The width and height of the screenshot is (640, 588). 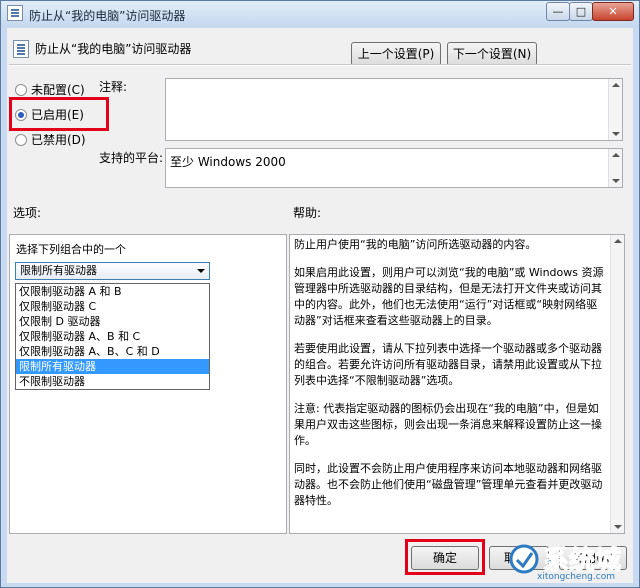 What do you see at coordinates (112, 366) in the screenshot?
I see `dropdown-option-selected: 限制所有驱动器` at bounding box center [112, 366].